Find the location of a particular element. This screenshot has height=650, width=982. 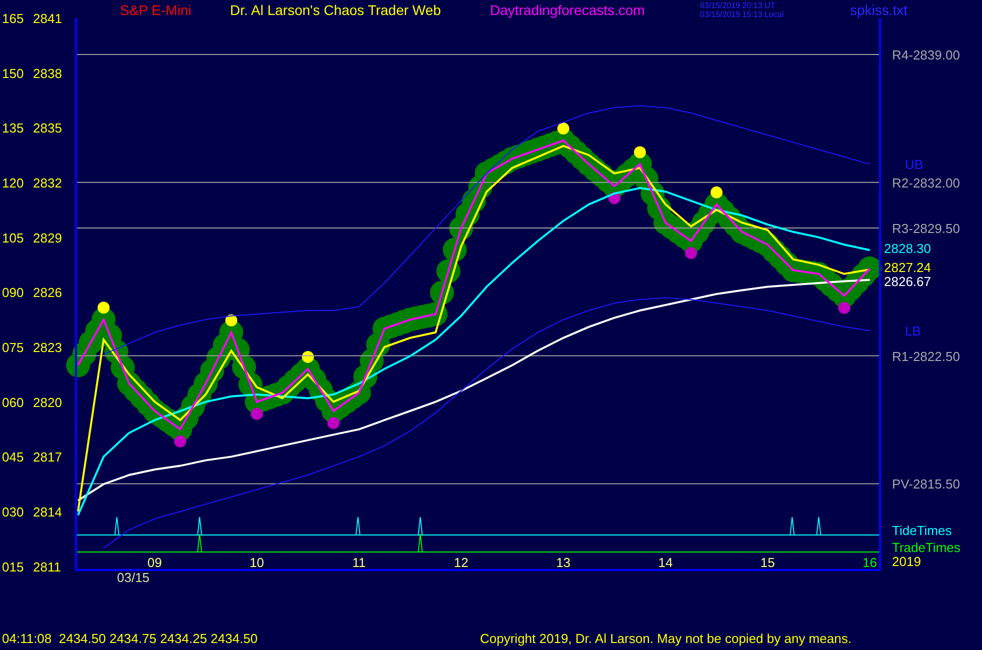

axis-label: 2811 is located at coordinates (47, 566).